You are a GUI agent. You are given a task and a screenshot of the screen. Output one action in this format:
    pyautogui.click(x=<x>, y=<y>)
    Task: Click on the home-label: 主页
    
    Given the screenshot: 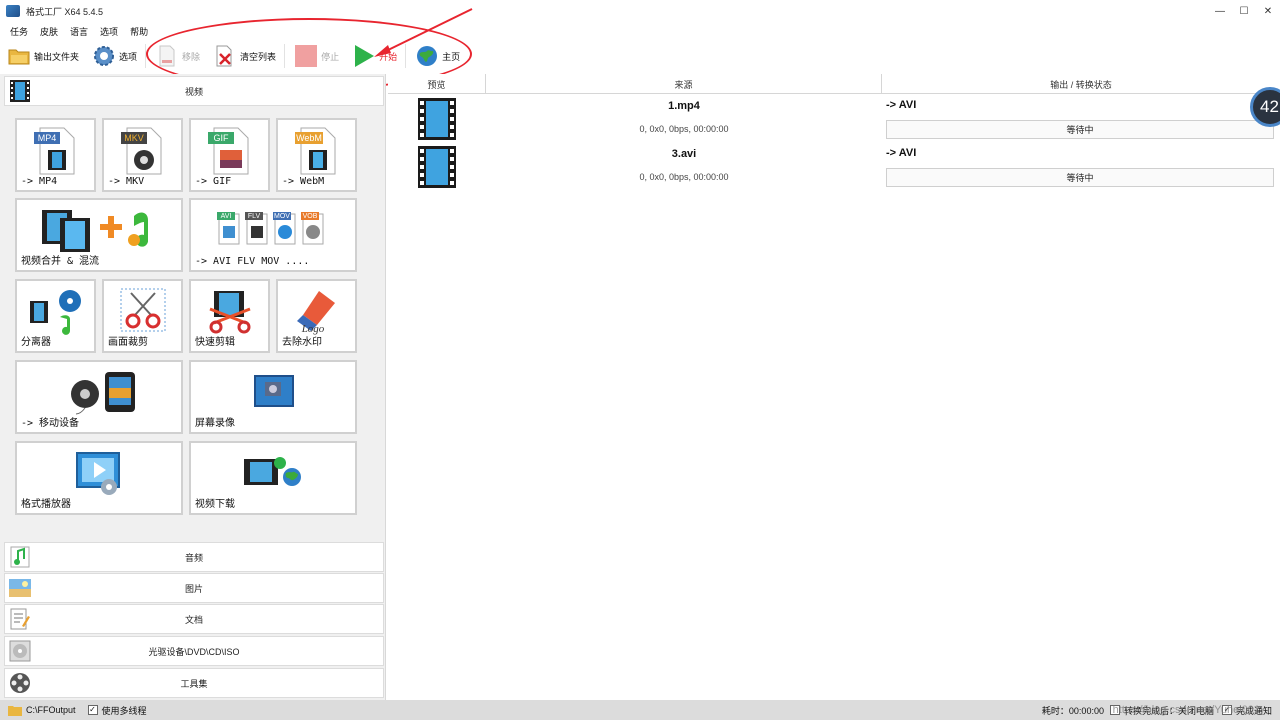 What is the action you would take?
    pyautogui.click(x=451, y=56)
    